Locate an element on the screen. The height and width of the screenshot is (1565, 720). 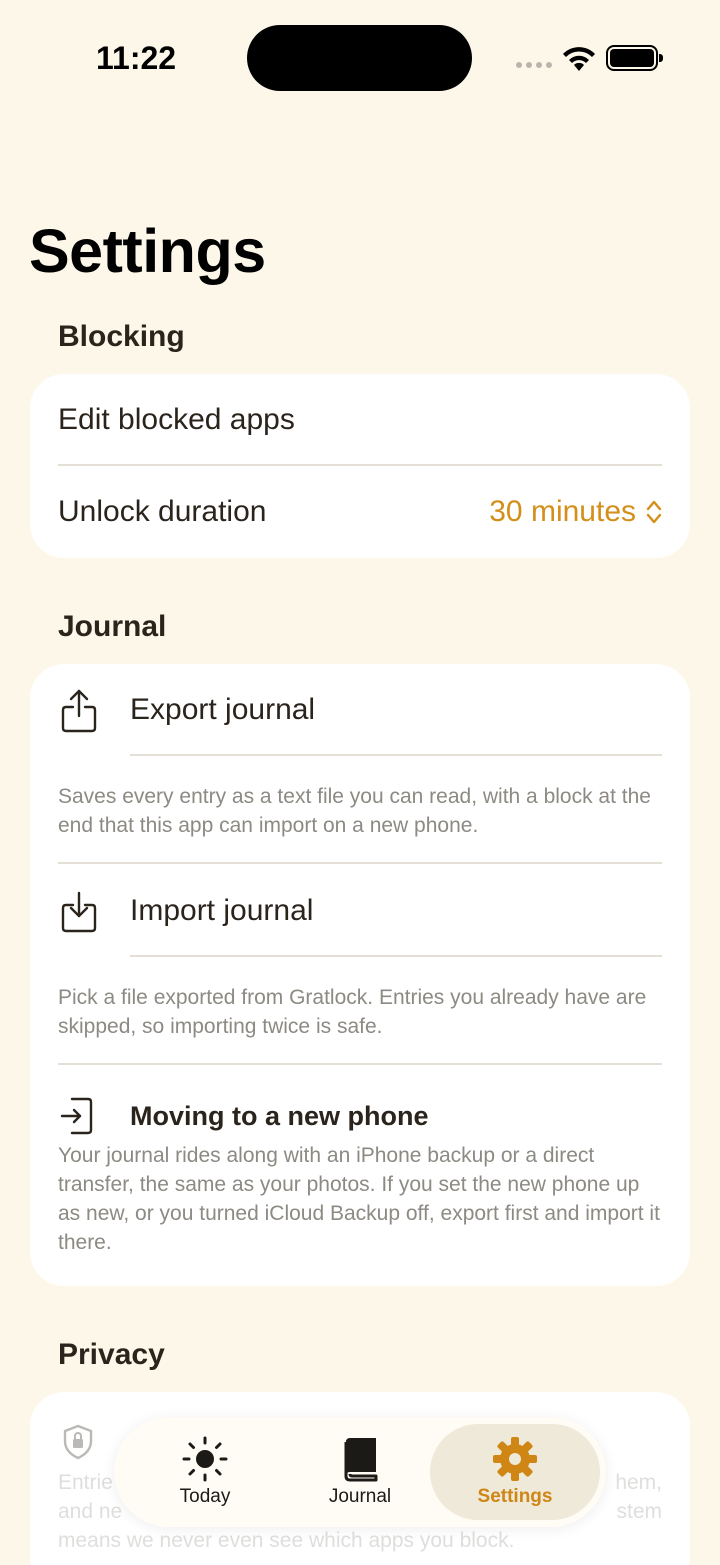
tab-journal-label: Journal is located at coordinates (360, 1496).